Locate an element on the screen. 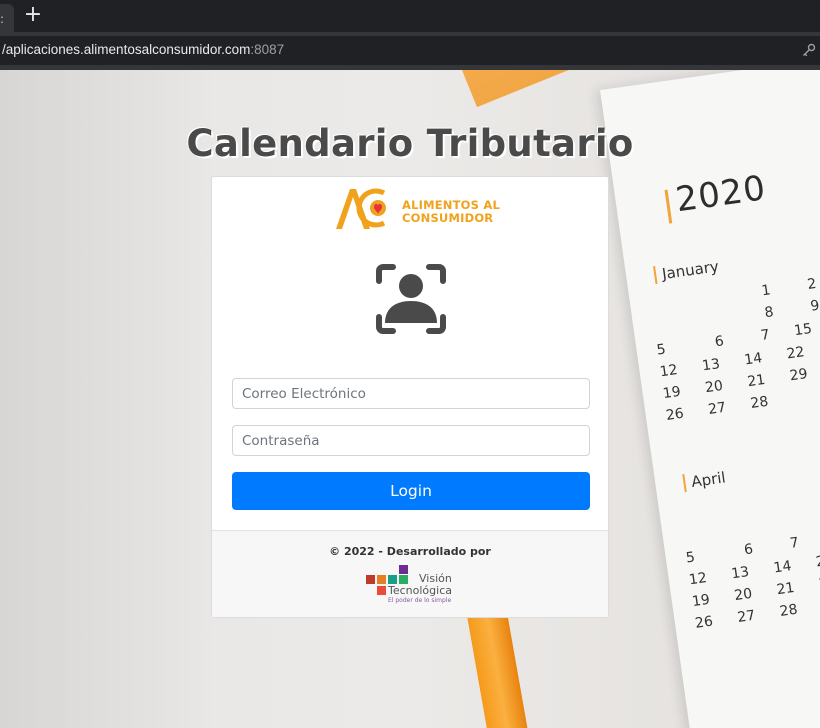  key-icon is located at coordinates (809, 50).